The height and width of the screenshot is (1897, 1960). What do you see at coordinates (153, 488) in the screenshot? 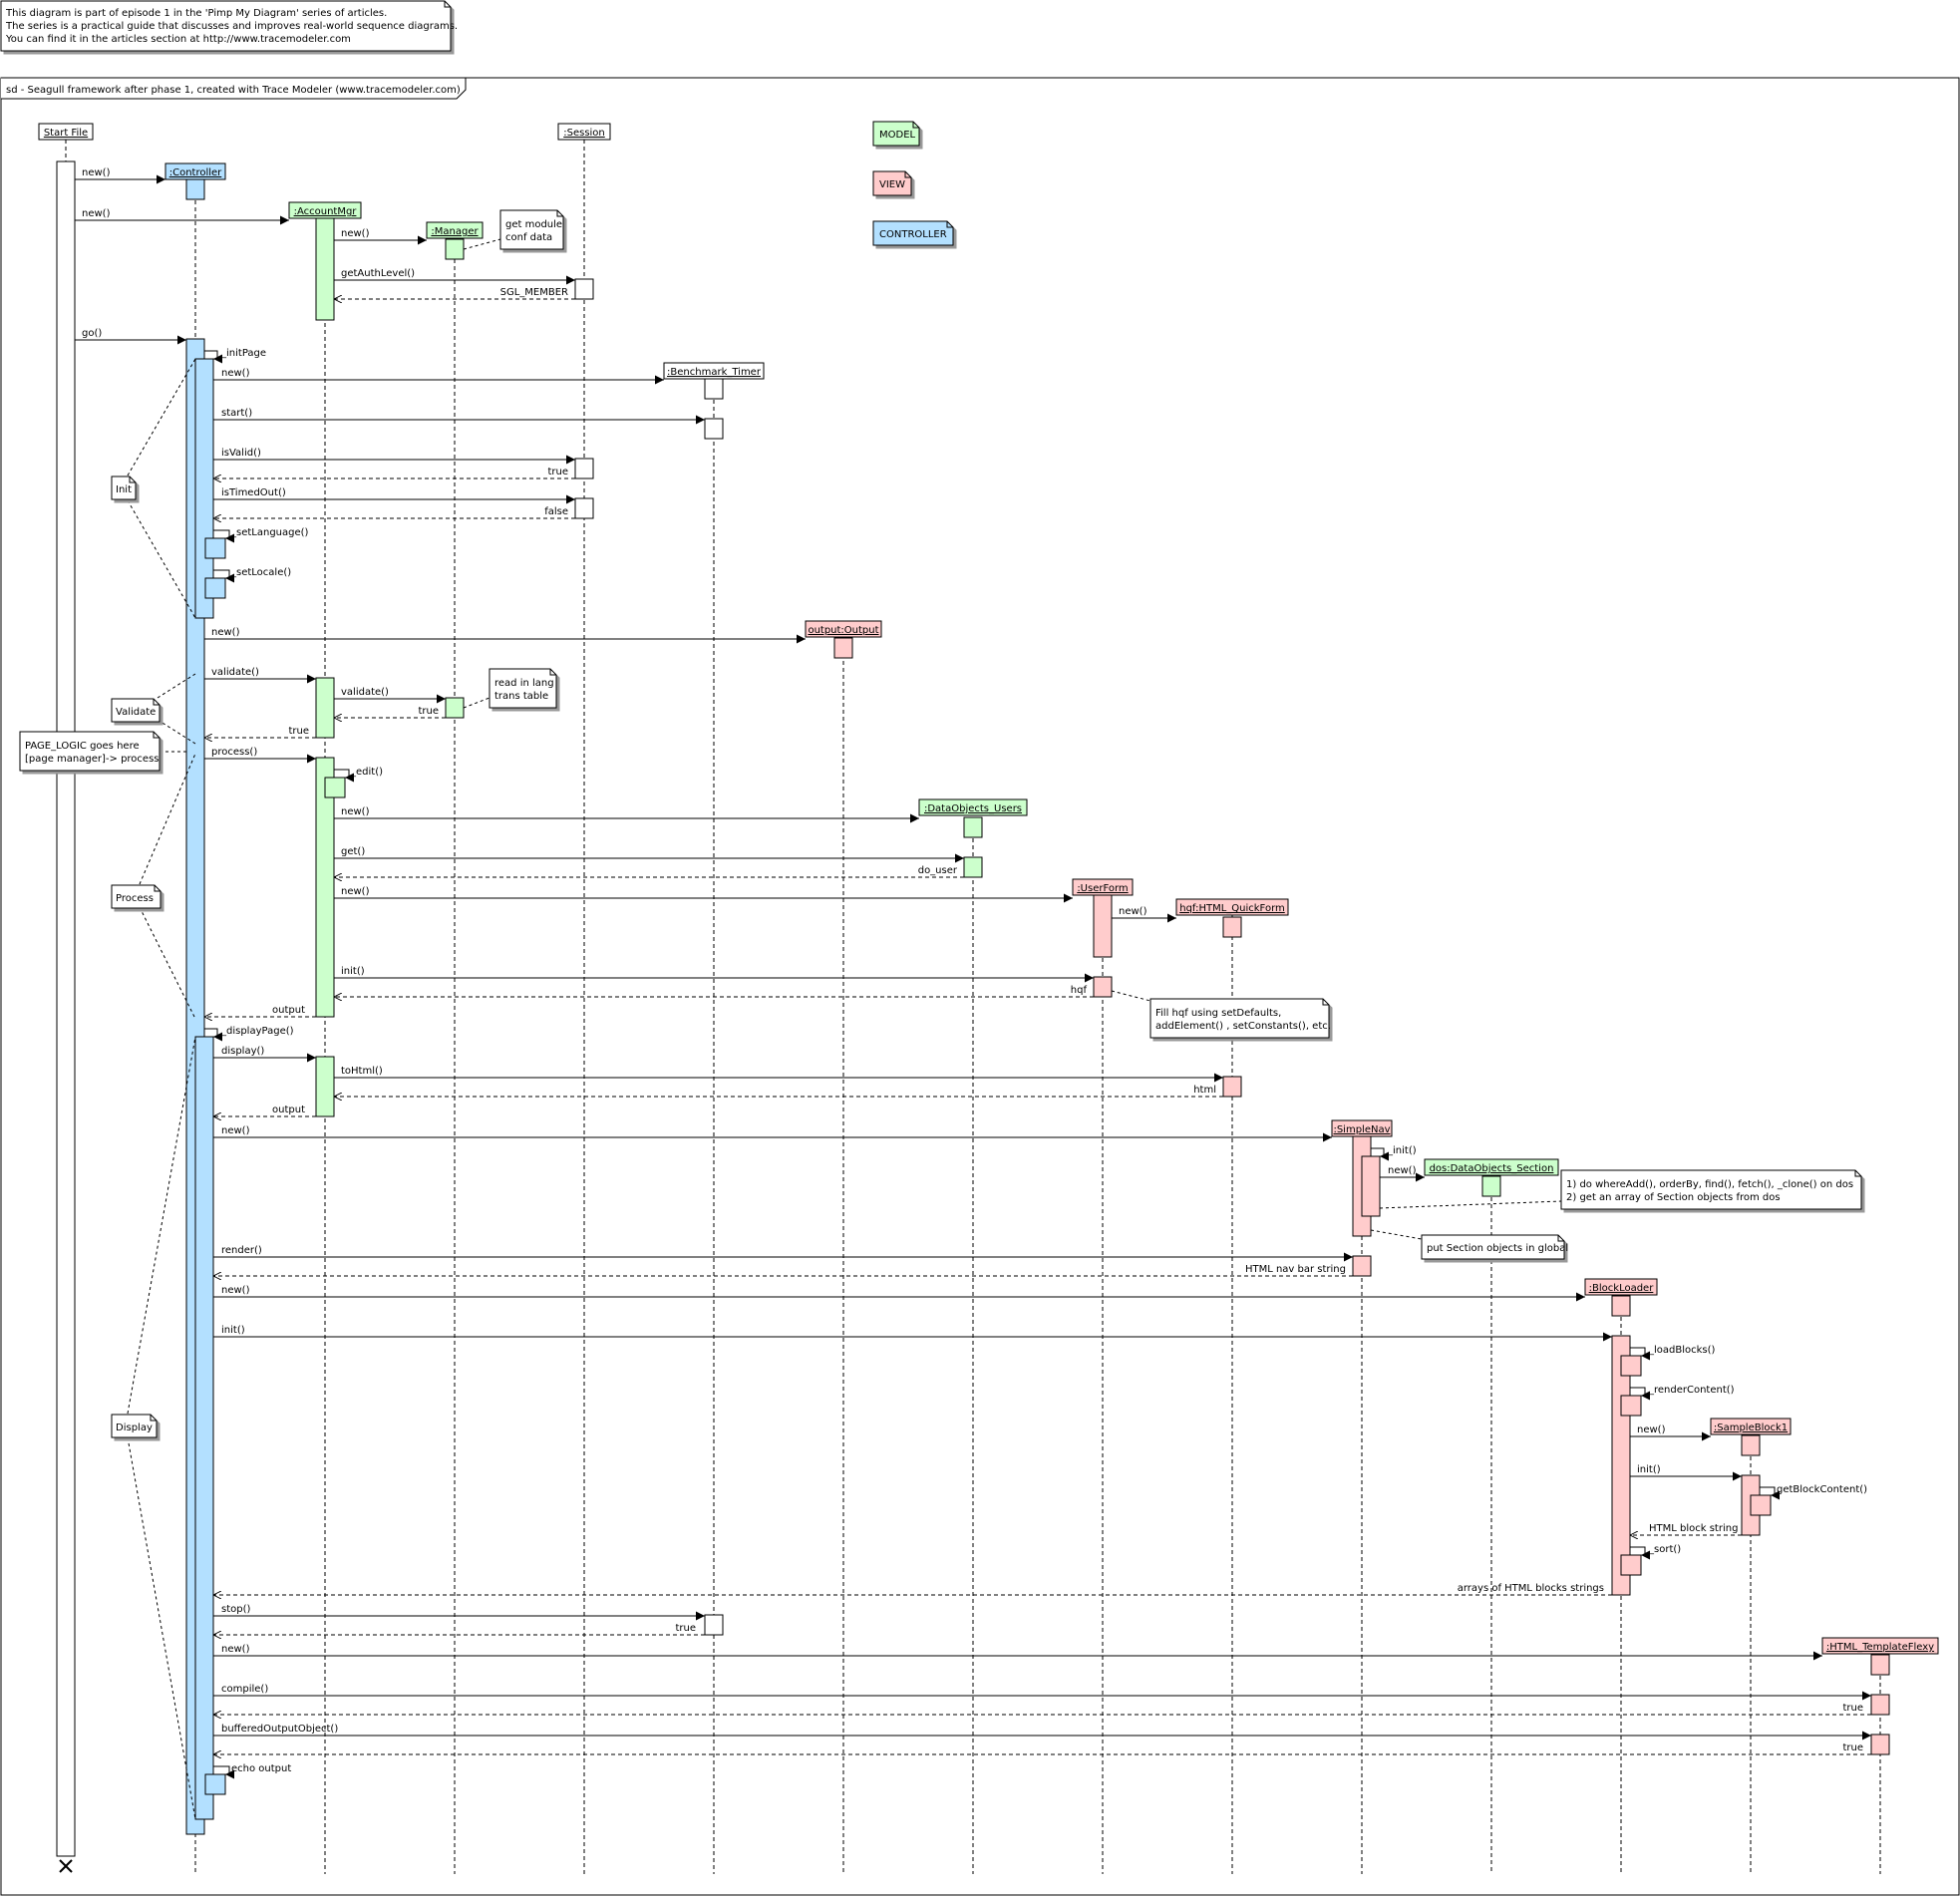
I see `phase-init: Init` at bounding box center [153, 488].